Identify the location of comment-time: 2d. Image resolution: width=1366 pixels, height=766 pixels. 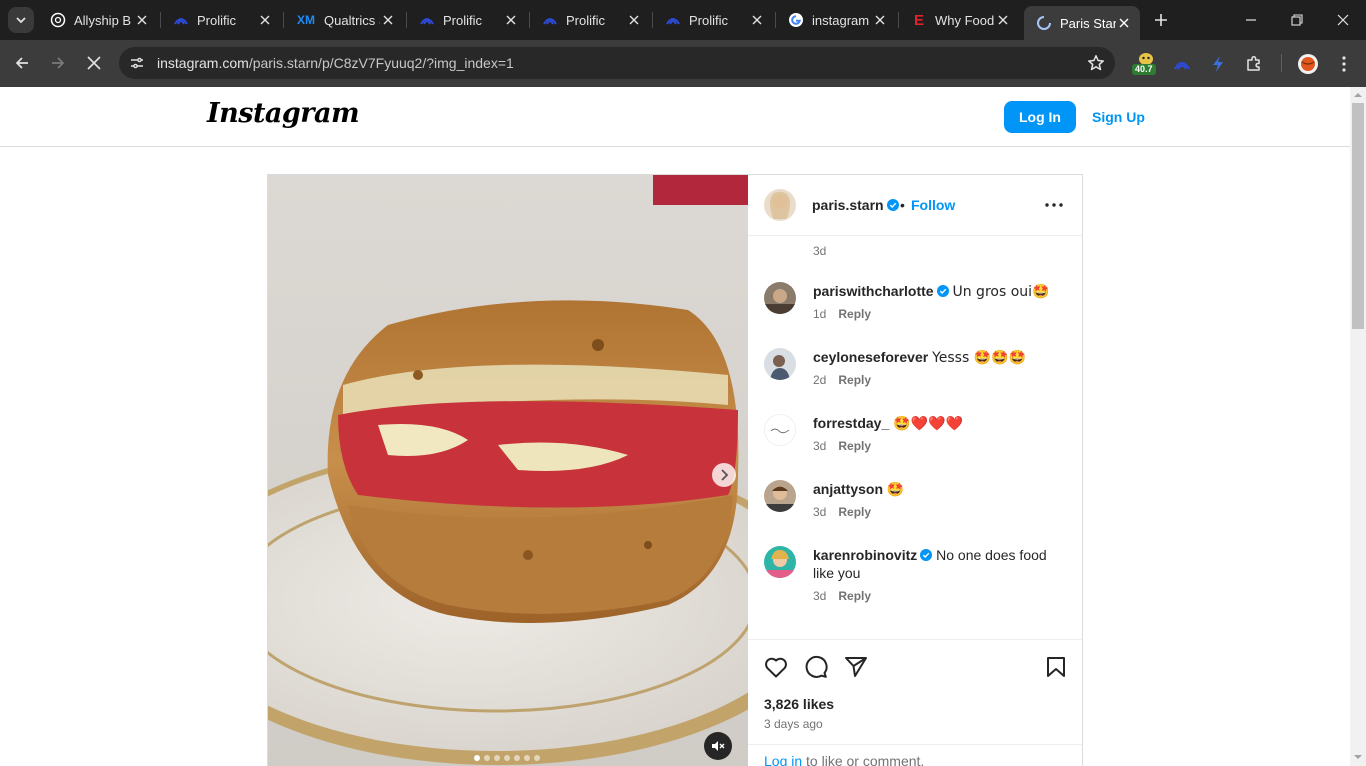
(820, 380).